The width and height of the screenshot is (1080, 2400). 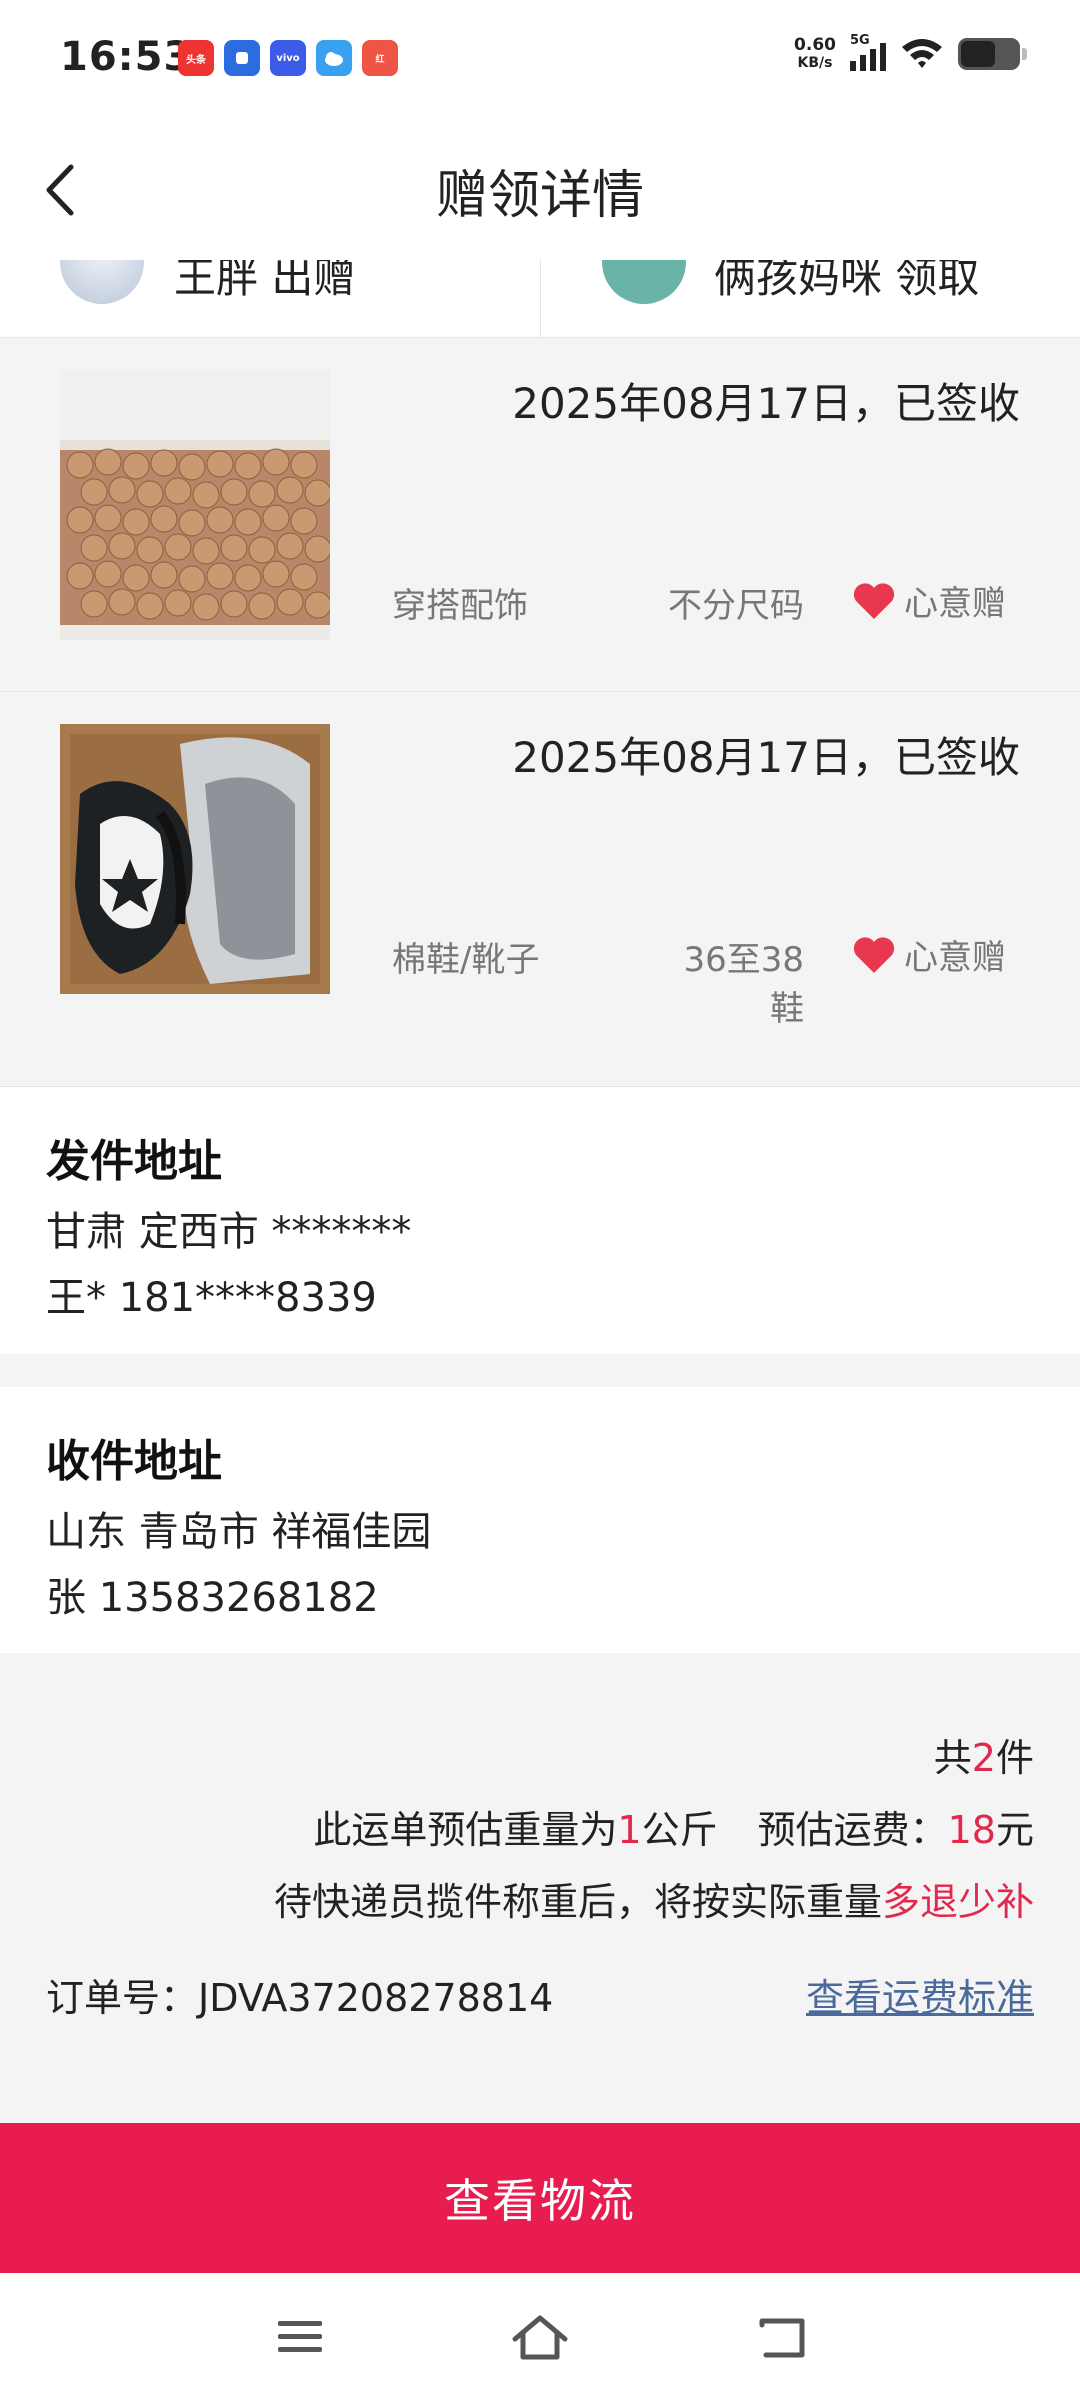 What do you see at coordinates (195, 505) in the screenshot?
I see `walnuts-photo` at bounding box center [195, 505].